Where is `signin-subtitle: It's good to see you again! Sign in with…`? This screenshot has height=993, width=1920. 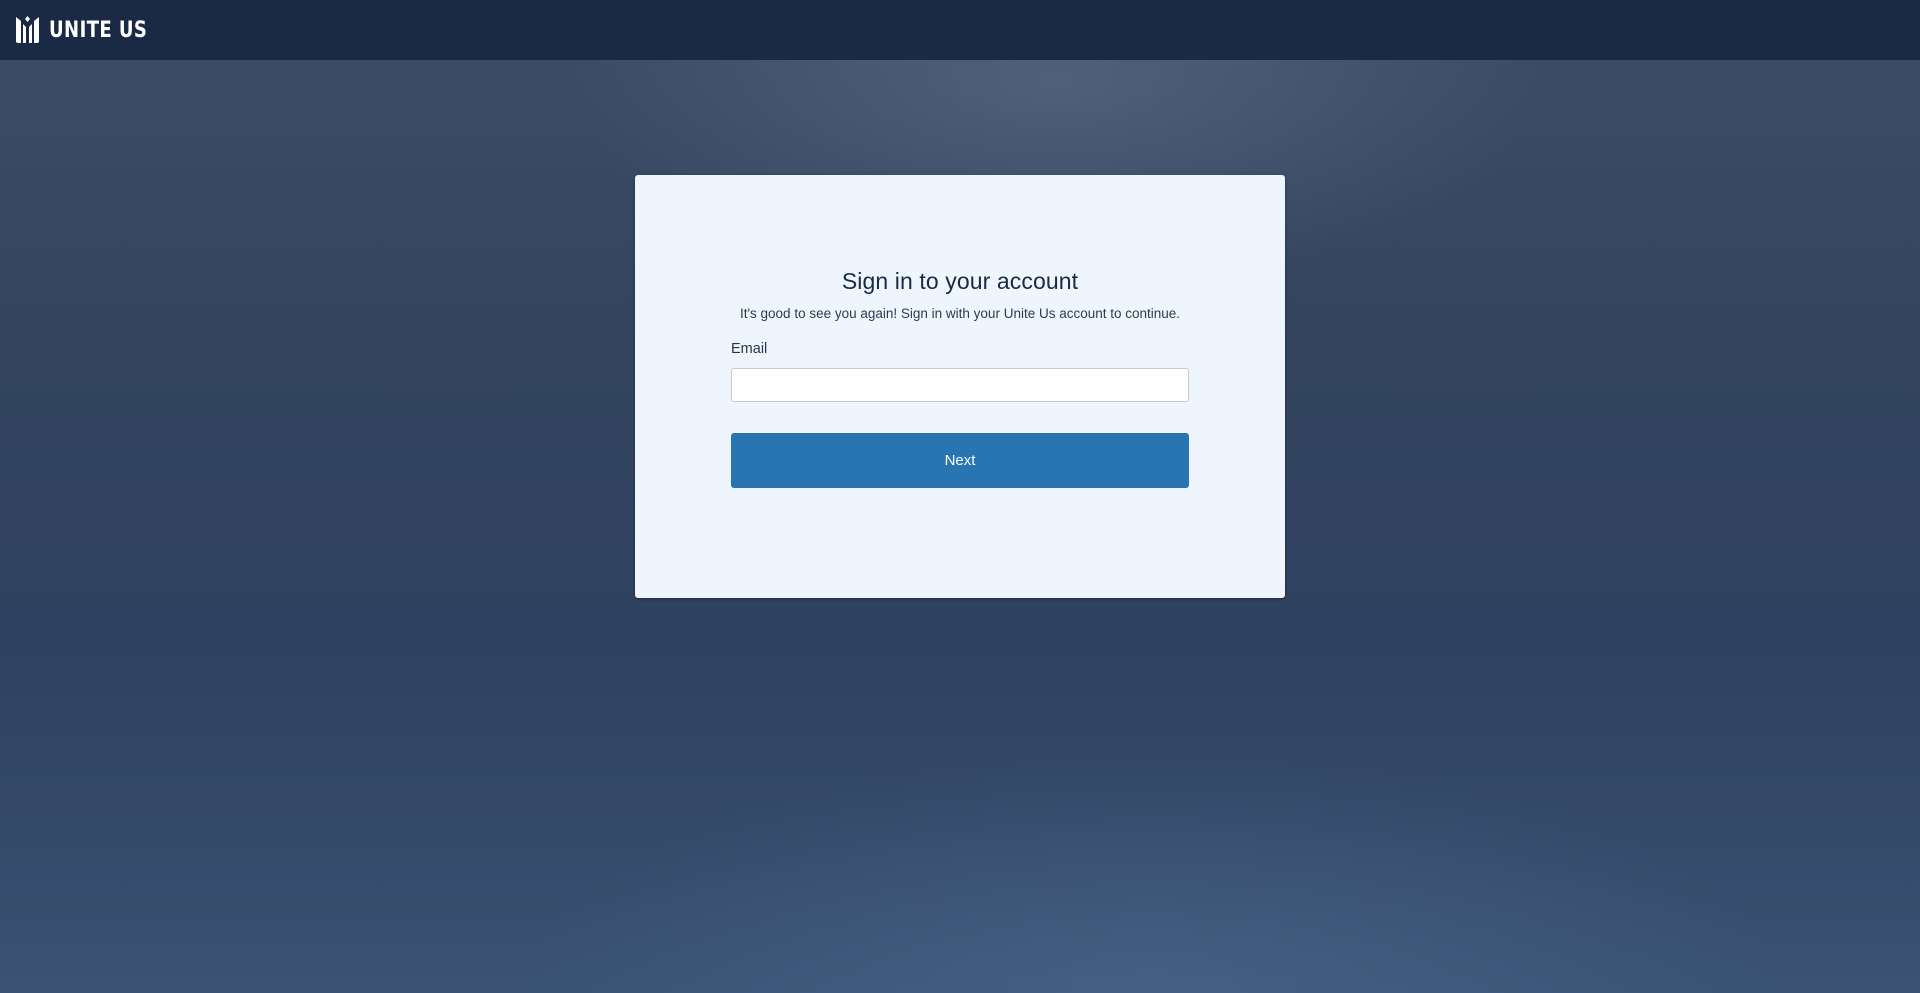
signin-subtitle: It's good to see you again! Sign in with… is located at coordinates (960, 313).